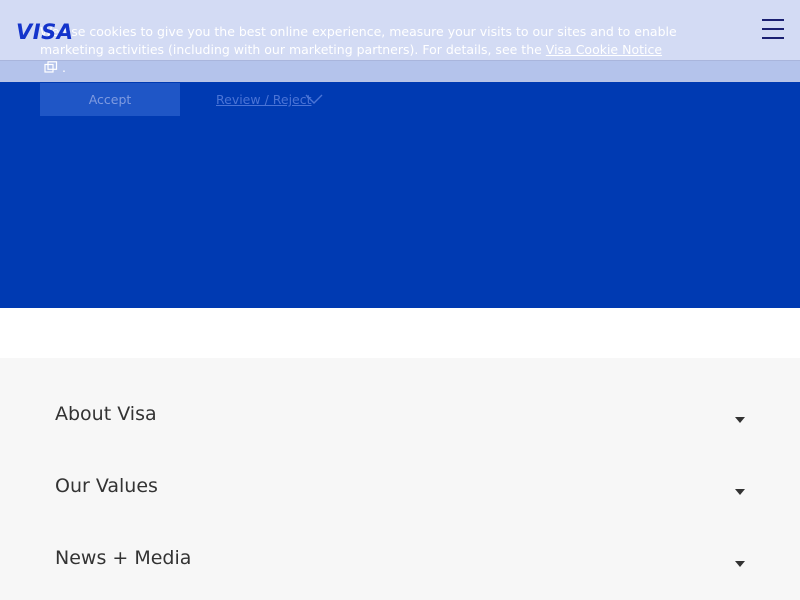  Describe the element at coordinates (123, 558) in the screenshot. I see `accordion-label: News + Media` at that location.